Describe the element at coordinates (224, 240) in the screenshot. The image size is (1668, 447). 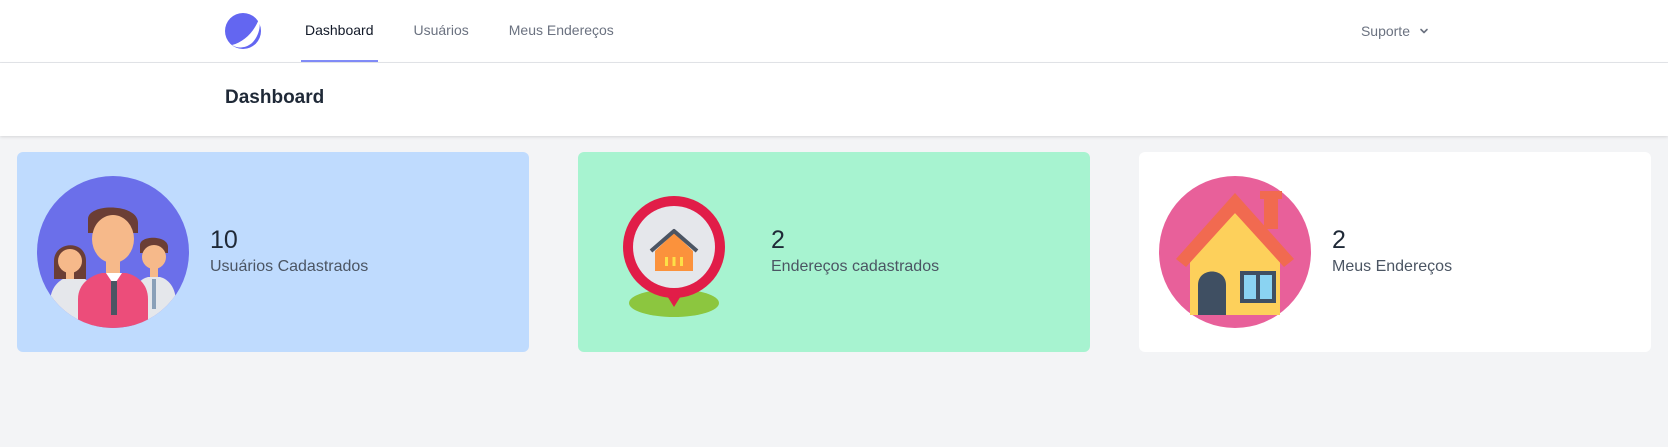
I see `users-count: 10` at that location.